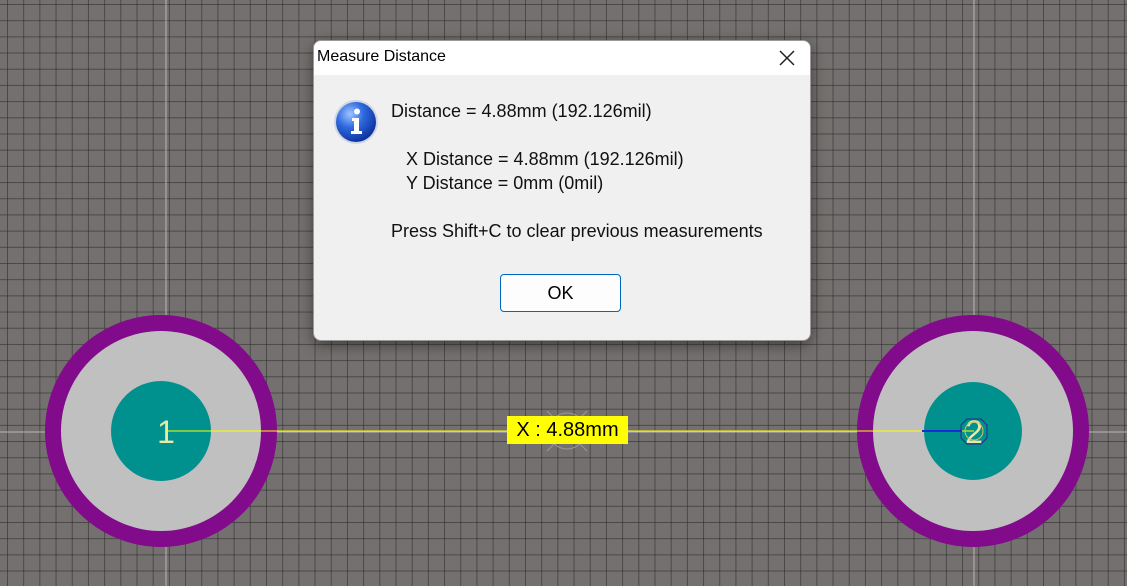 This screenshot has width=1127, height=586. What do you see at coordinates (545, 159) in the screenshot?
I see `x-distance-text: X Distance = 4.88mm (192.126mil)` at bounding box center [545, 159].